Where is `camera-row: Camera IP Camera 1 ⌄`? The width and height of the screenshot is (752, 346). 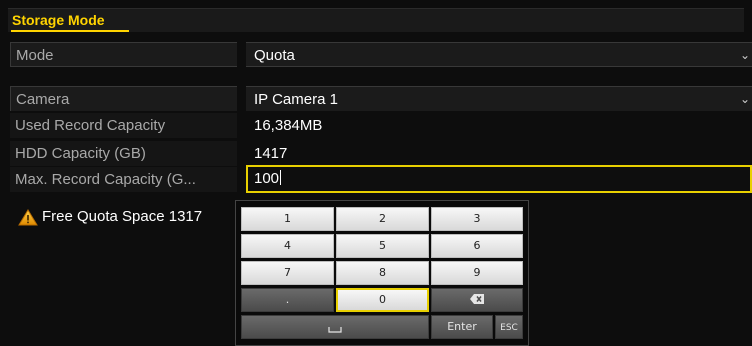 camera-row: Camera IP Camera 1 ⌄ is located at coordinates (381, 98).